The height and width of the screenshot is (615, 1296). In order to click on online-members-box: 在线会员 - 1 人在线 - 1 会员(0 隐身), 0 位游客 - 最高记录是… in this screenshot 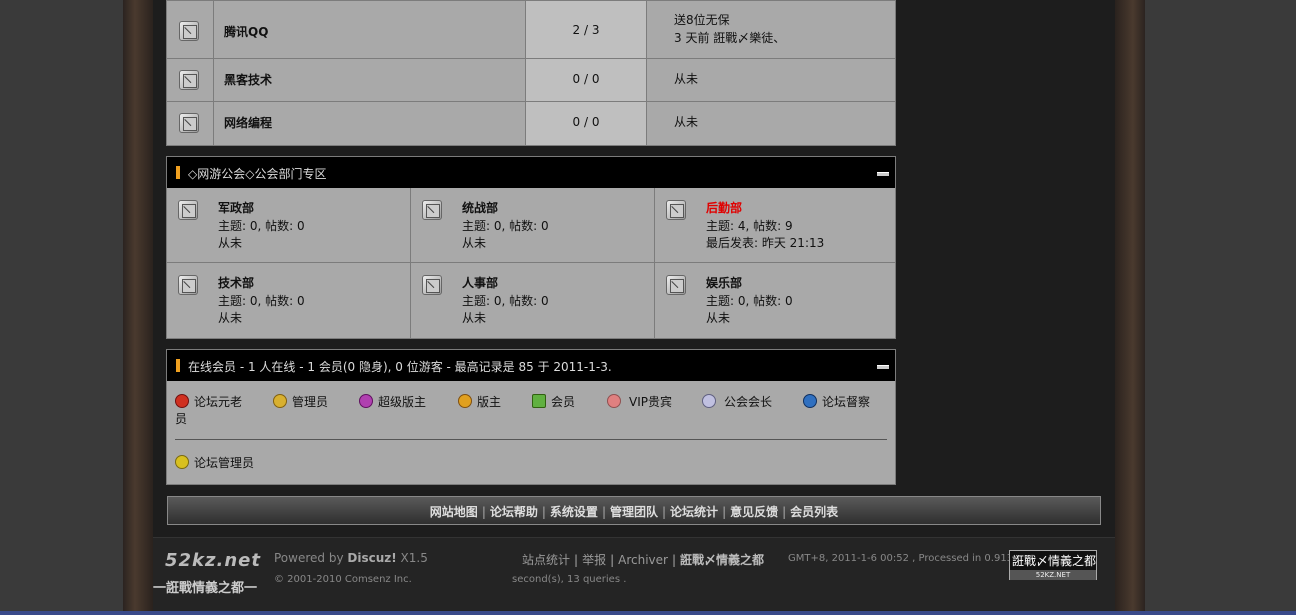, I will do `click(531, 417)`.